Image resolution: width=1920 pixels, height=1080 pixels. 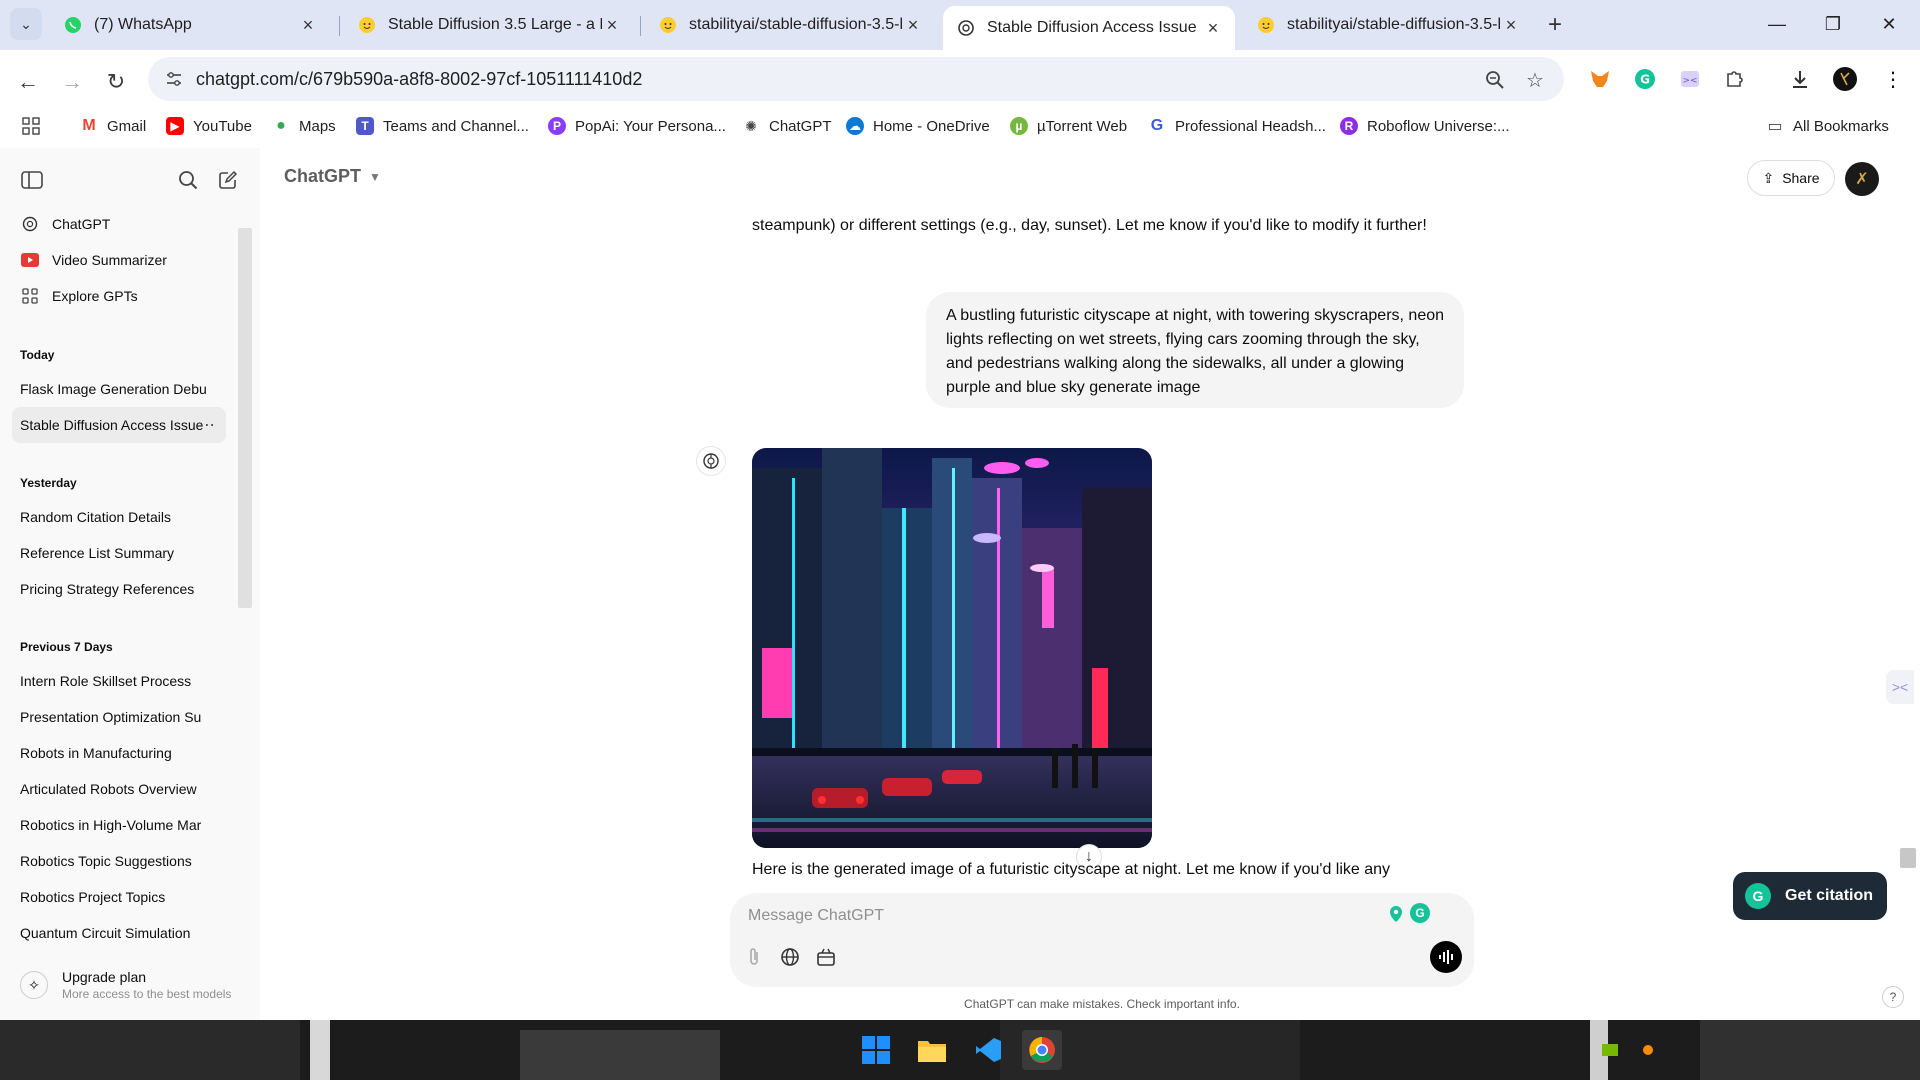 I want to click on minimize-icon: —, so click(x=1777, y=23).